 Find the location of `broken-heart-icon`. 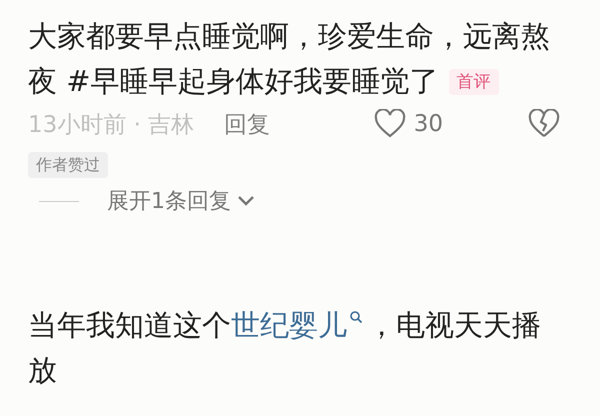

broken-heart-icon is located at coordinates (544, 124).